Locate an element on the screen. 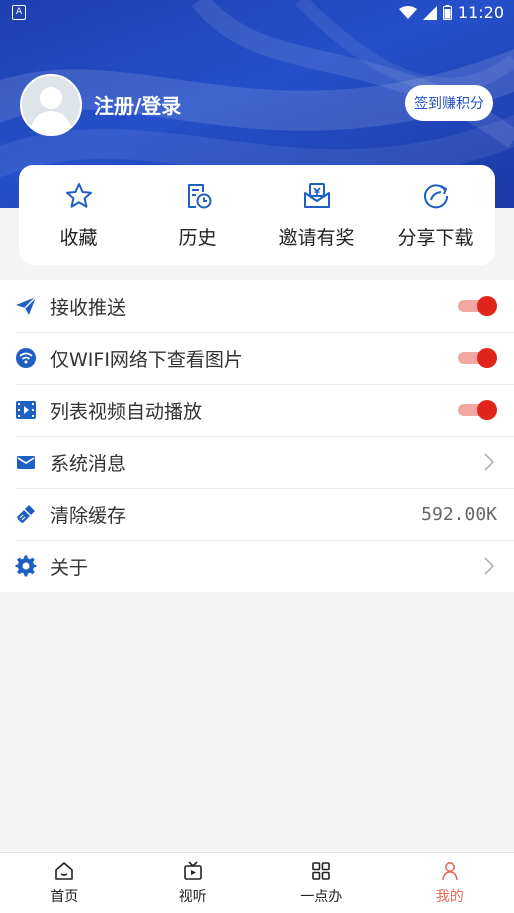 This screenshot has height=913, width=514. history-icon is located at coordinates (198, 196).